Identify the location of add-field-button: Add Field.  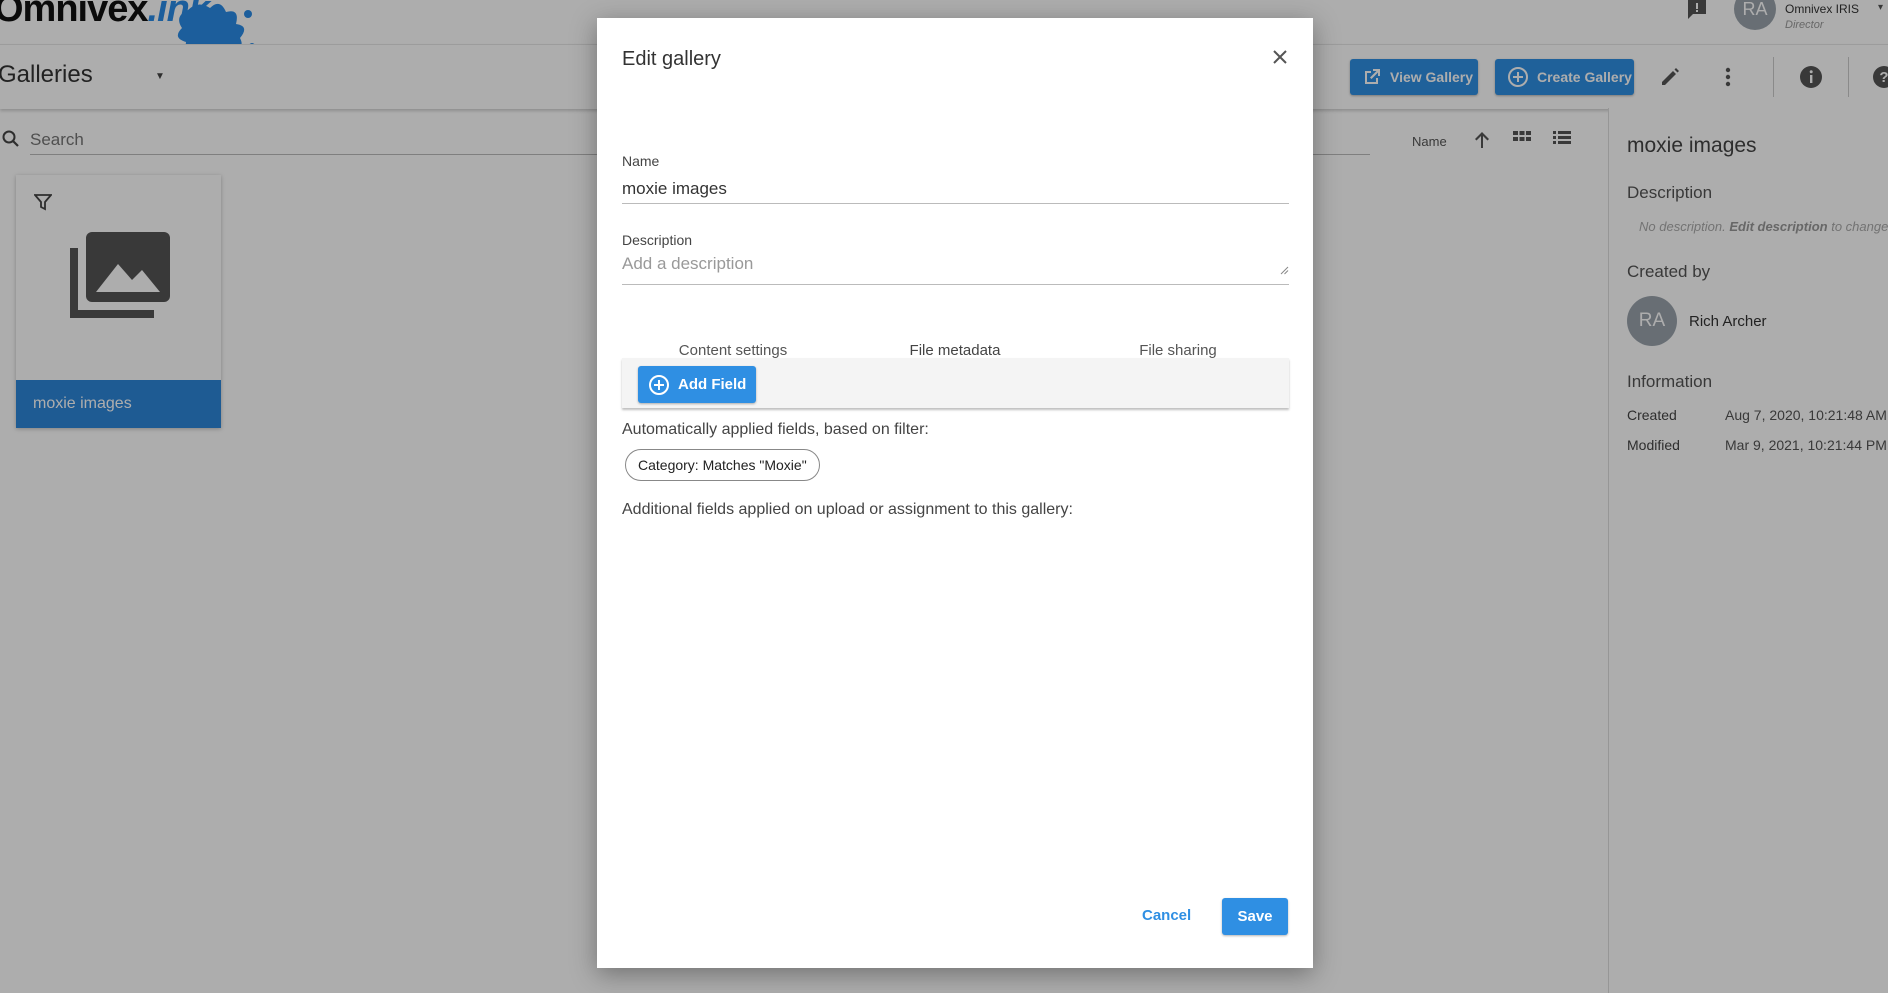
(697, 384).